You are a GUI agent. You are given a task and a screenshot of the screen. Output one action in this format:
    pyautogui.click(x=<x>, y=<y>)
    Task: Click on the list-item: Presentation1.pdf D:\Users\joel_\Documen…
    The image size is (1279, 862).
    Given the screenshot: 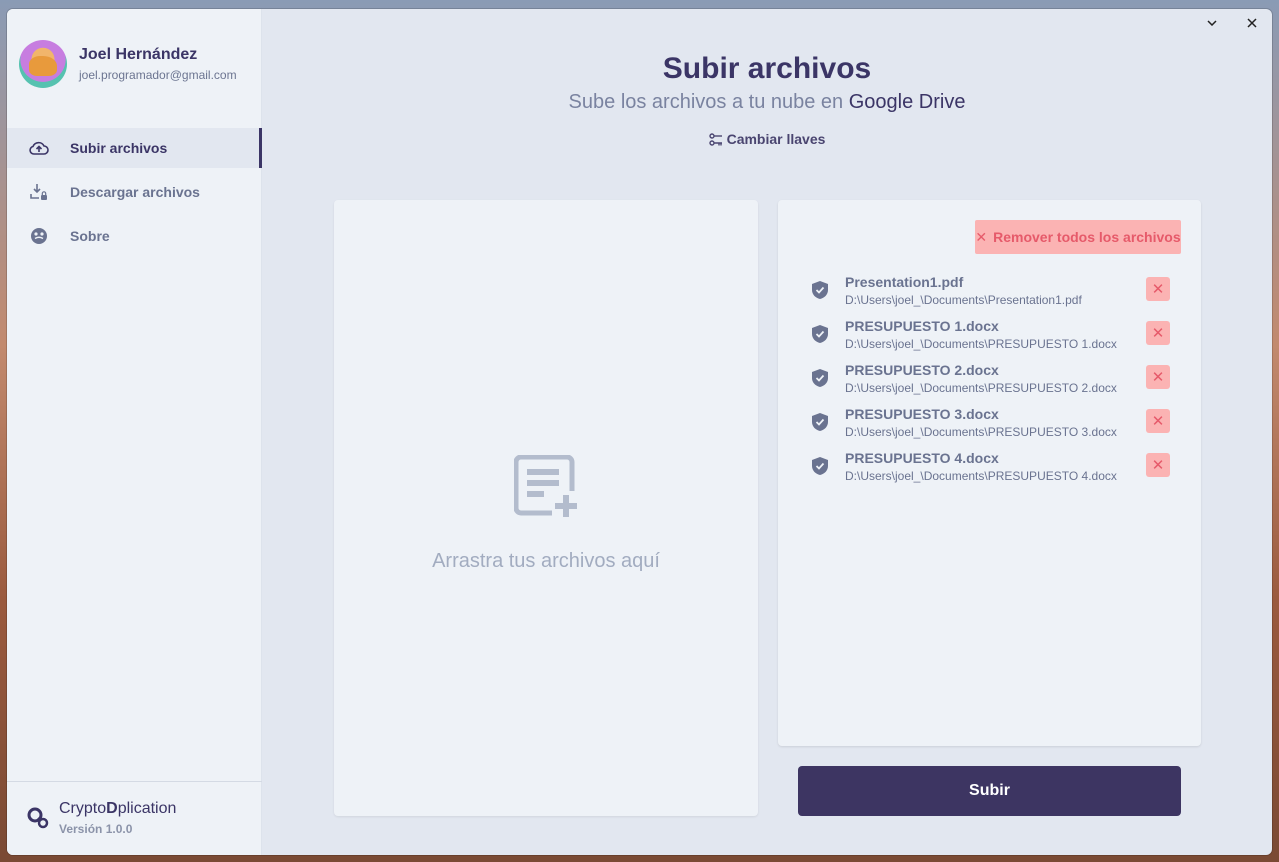 What is the action you would take?
    pyautogui.click(x=990, y=290)
    